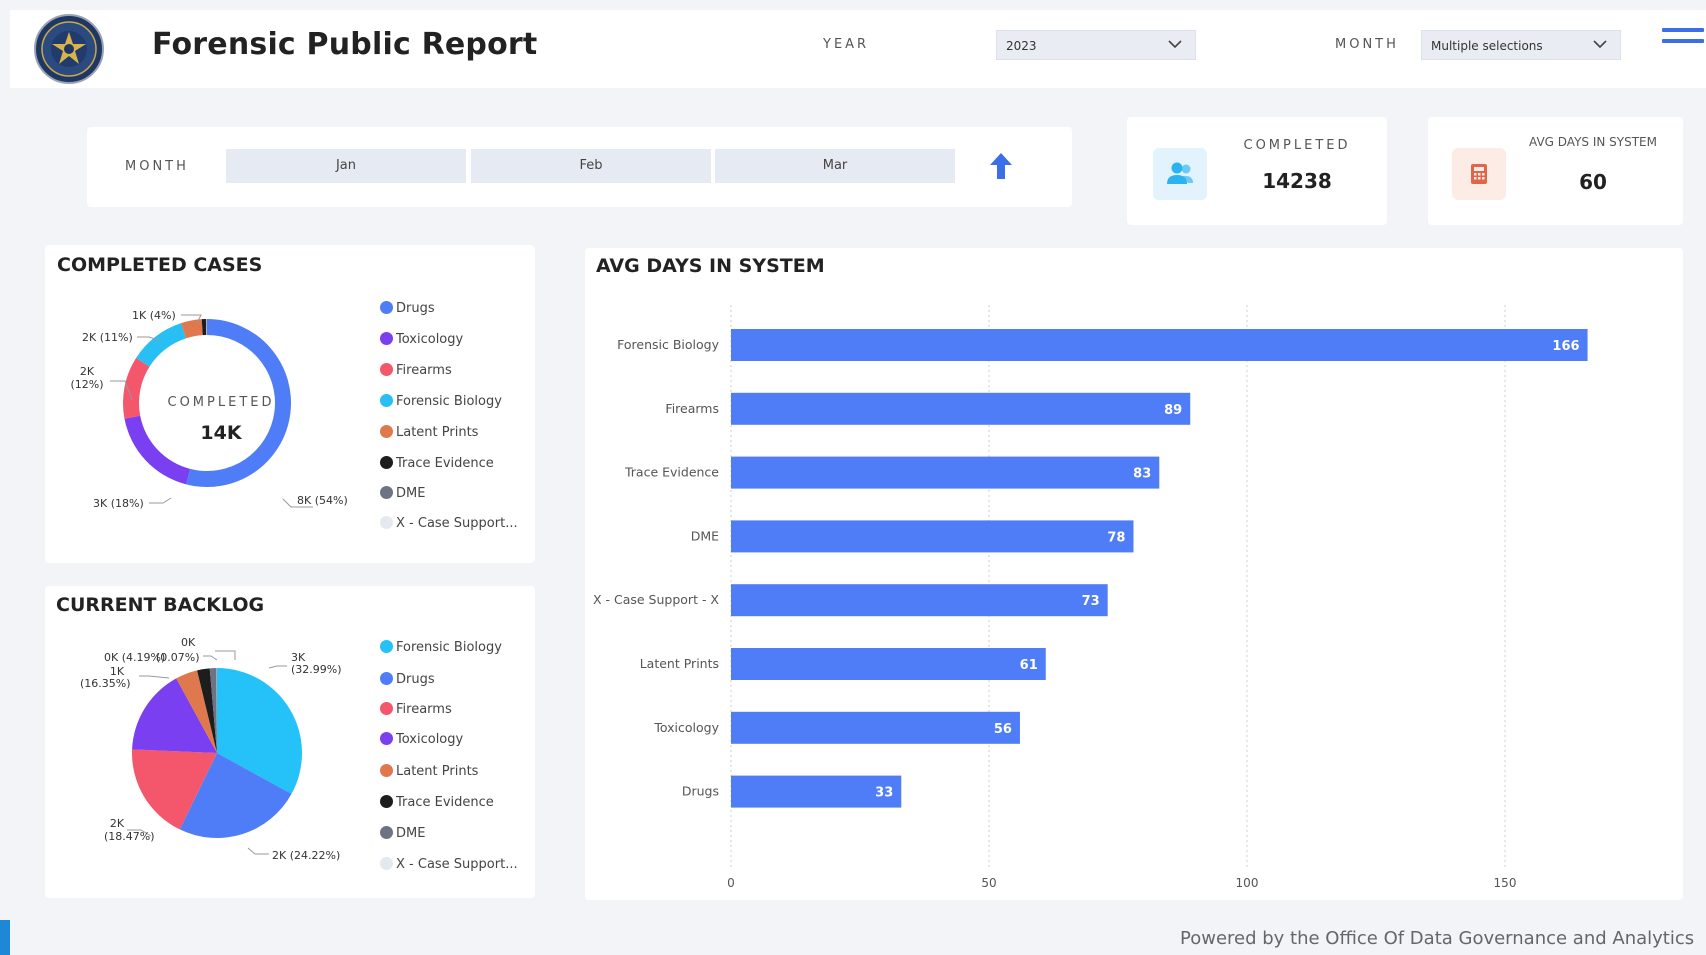  Describe the element at coordinates (217, 753) in the screenshot. I see `pie-slices` at that location.